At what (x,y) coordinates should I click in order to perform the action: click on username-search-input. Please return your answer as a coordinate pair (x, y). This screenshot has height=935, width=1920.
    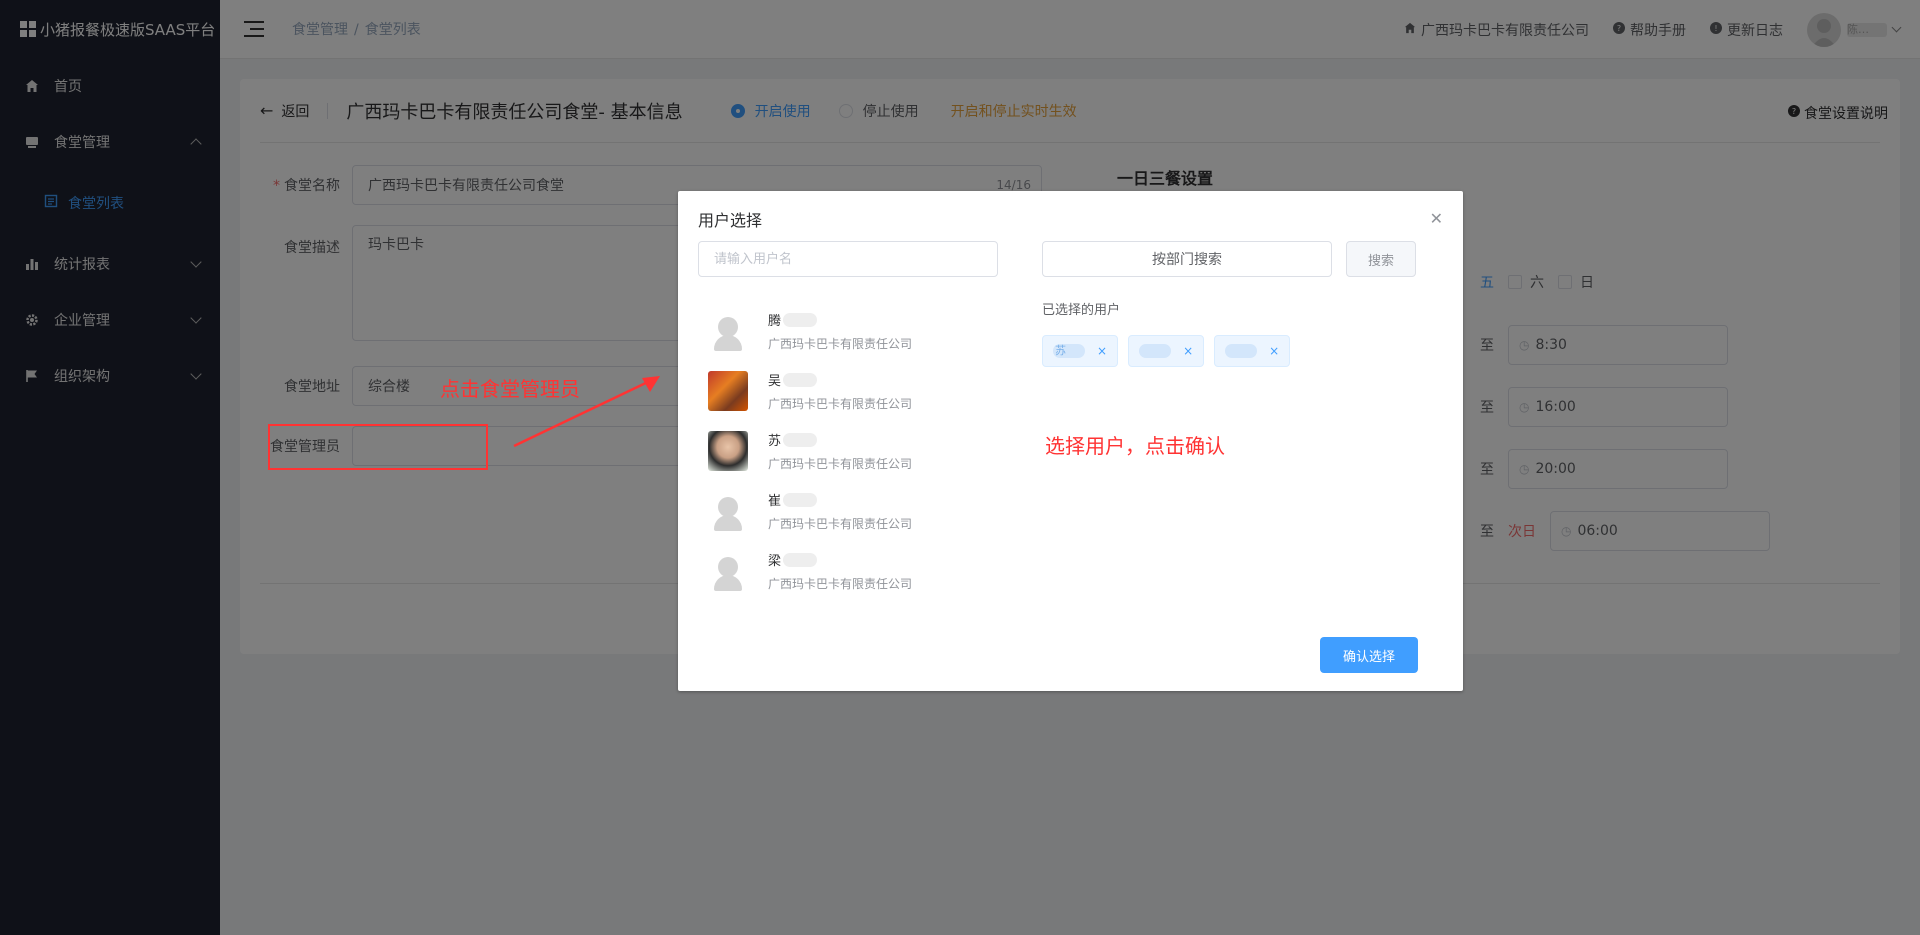
    Looking at the image, I should click on (848, 259).